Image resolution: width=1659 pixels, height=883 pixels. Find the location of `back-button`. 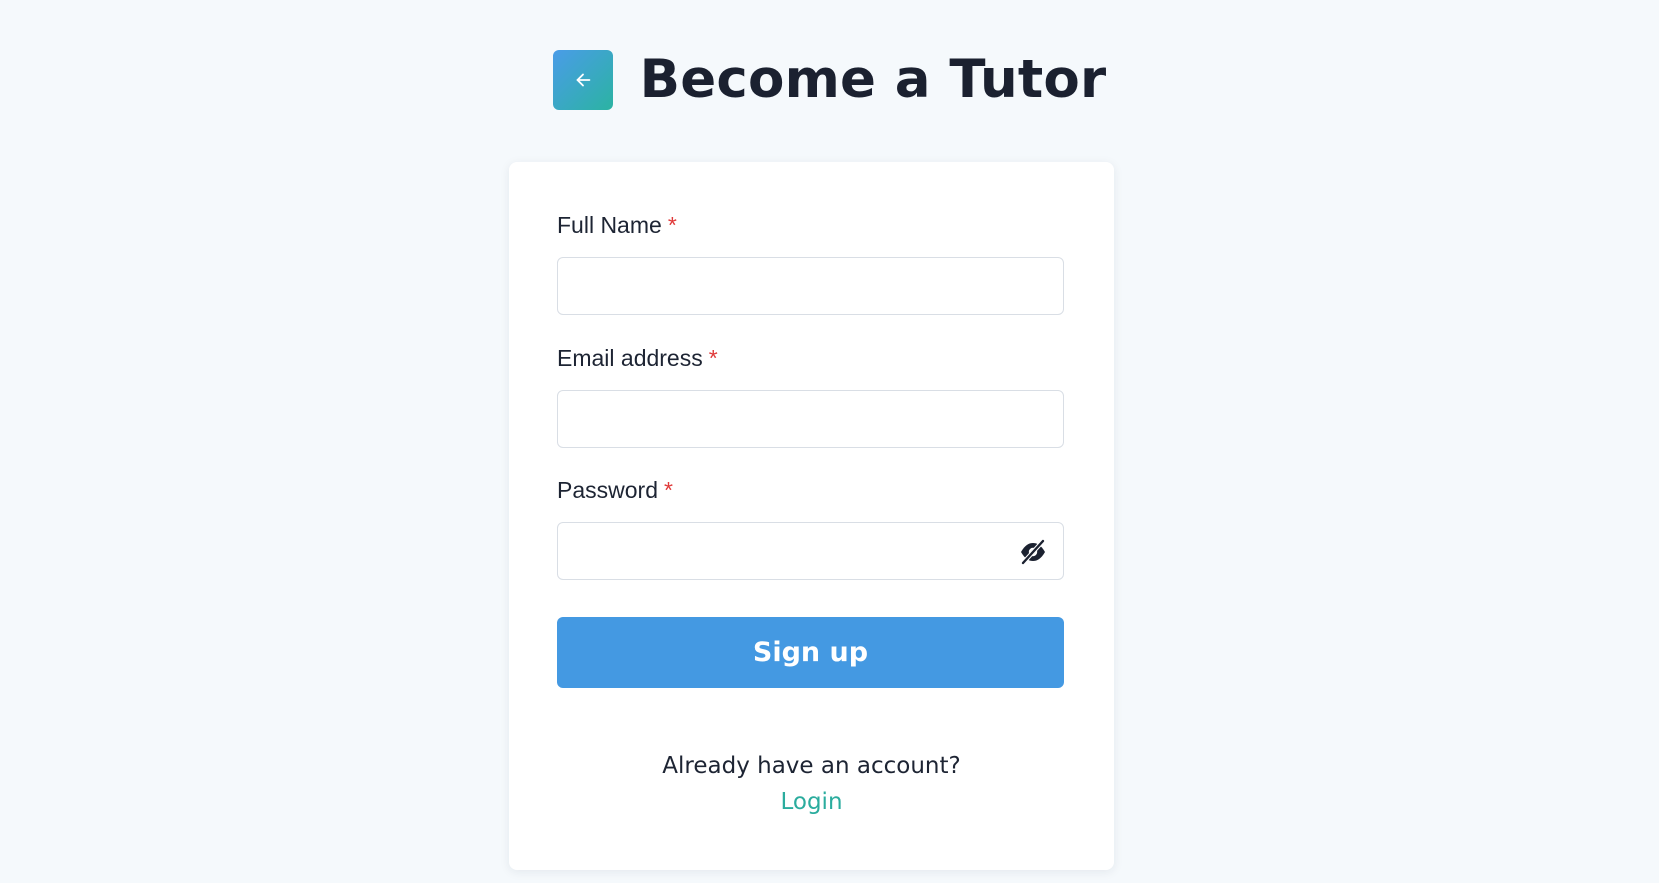

back-button is located at coordinates (582, 80).